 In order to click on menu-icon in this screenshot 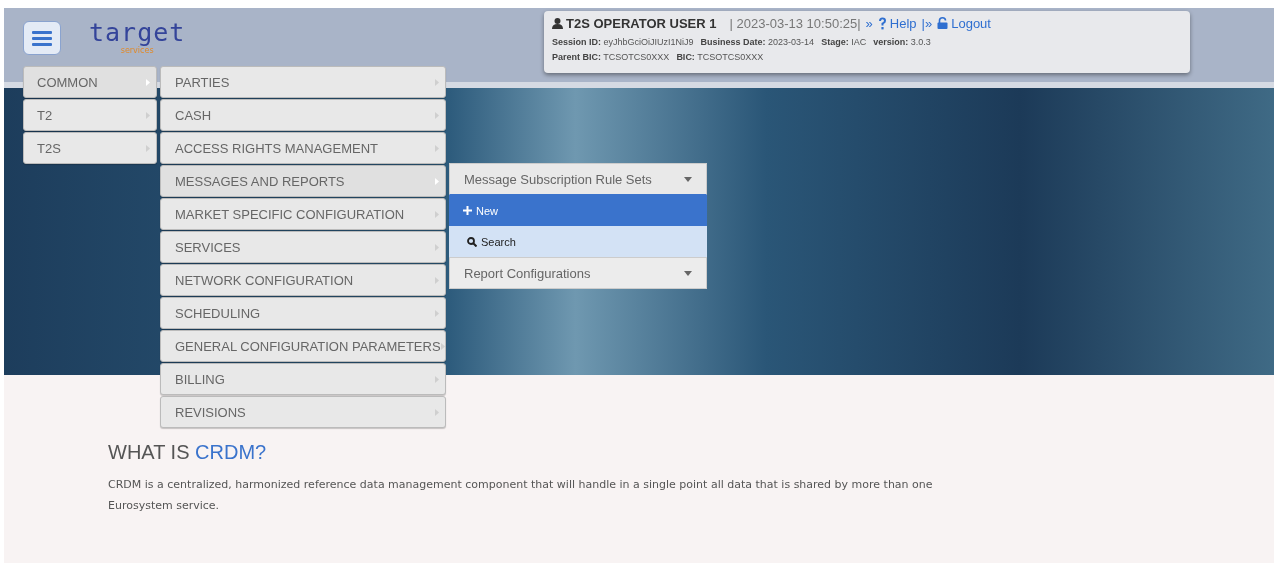, I will do `click(42, 38)`.